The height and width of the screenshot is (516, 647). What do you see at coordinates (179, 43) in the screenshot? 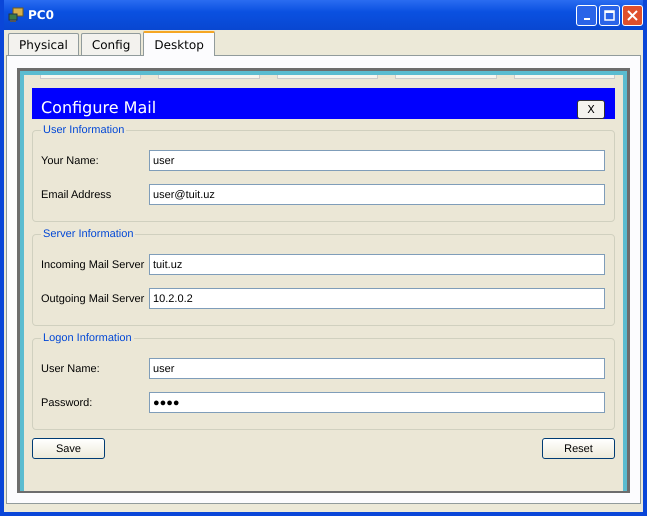
I see `tab: Desktop` at bounding box center [179, 43].